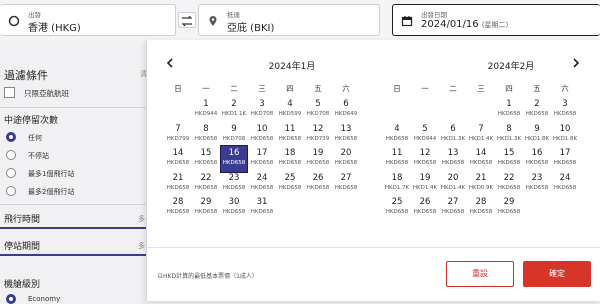 The height and width of the screenshot is (304, 600). Describe the element at coordinates (234, 110) in the screenshot. I see `calendar-day: 2 HKD1.1K` at that location.